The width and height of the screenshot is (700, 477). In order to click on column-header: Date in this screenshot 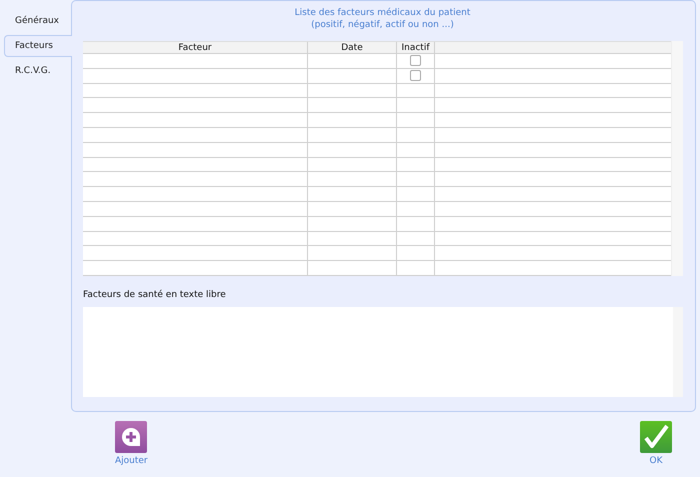, I will do `click(352, 47)`.